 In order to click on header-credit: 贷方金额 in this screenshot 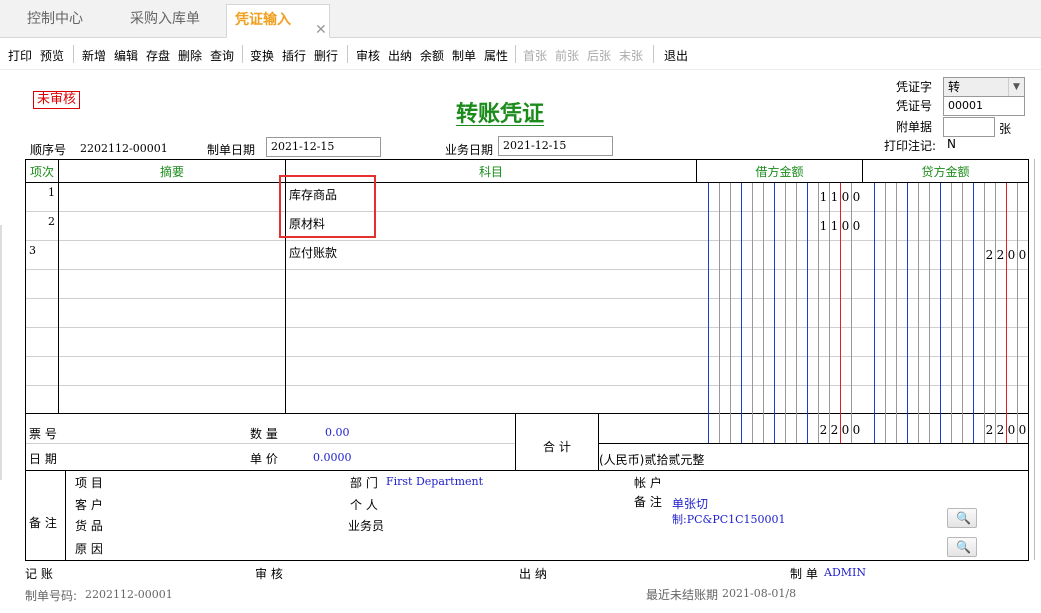, I will do `click(945, 172)`.